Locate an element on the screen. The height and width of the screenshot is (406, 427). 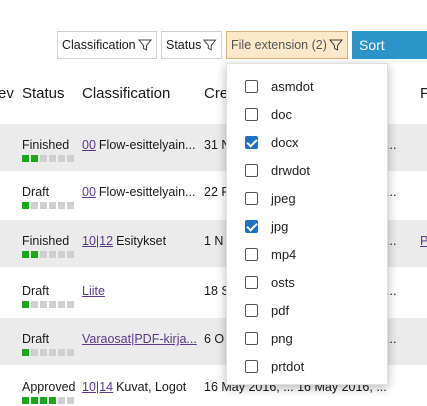
file-extension-option: doc is located at coordinates (308, 114).